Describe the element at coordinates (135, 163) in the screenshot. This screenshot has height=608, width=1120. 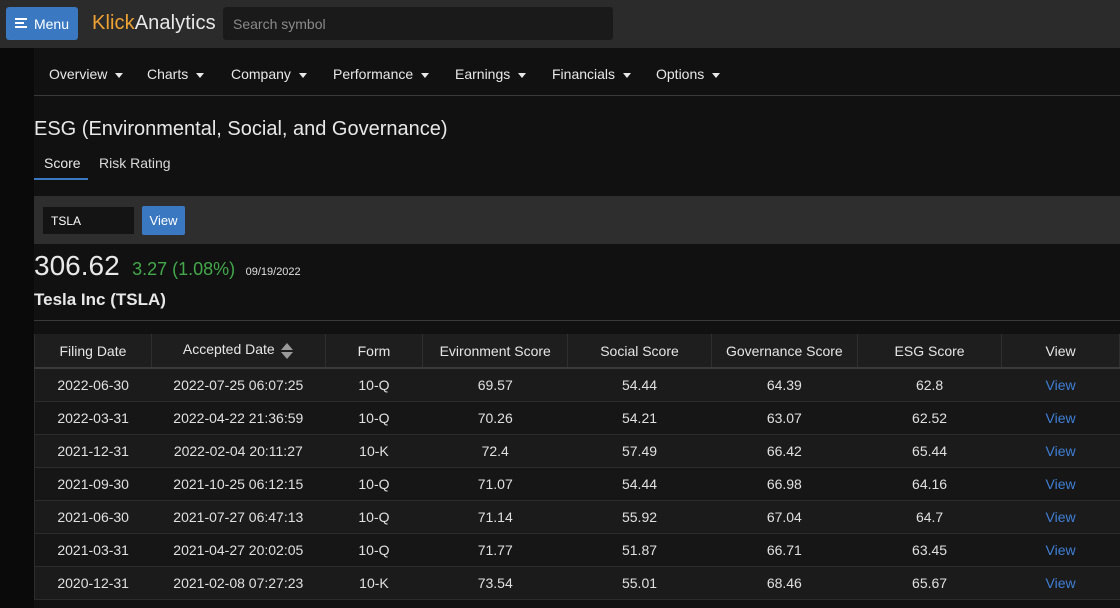
I see `tab-risk-rating: Risk Rating` at that location.